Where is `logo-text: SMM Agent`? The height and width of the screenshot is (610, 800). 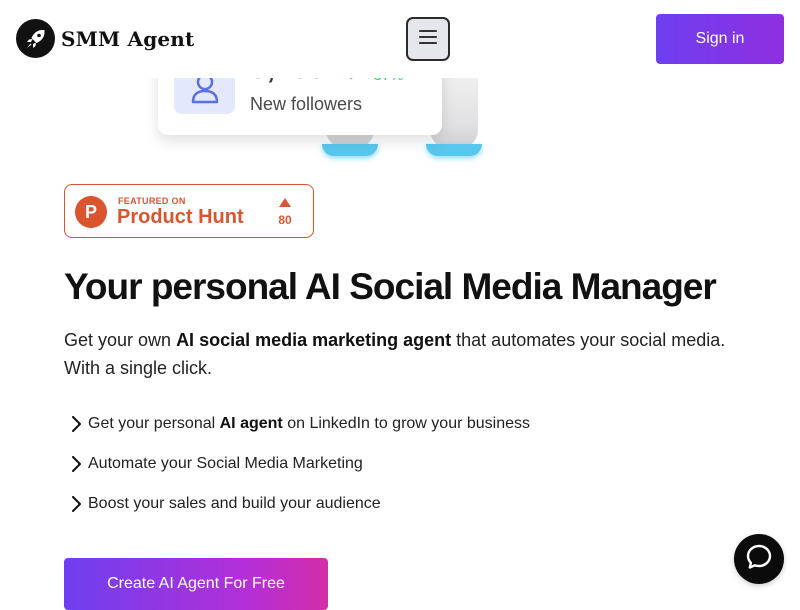 logo-text: SMM Agent is located at coordinates (128, 38).